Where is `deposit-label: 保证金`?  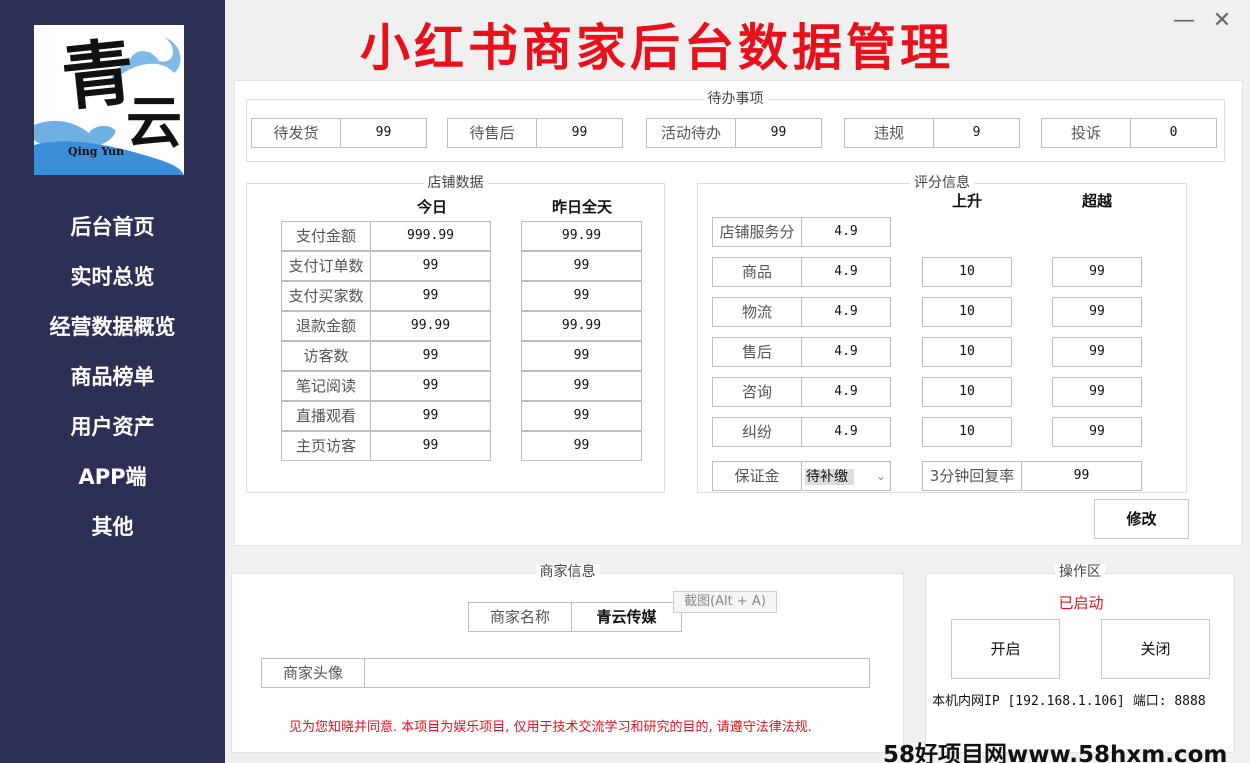
deposit-label: 保证金 is located at coordinates (757, 476).